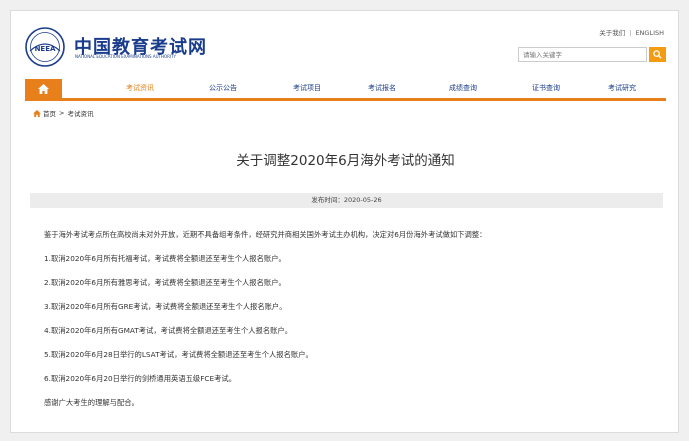 Image resolution: width=689 pixels, height=441 pixels. What do you see at coordinates (327, 200) in the screenshot?
I see `publish-label: 发布时间：` at bounding box center [327, 200].